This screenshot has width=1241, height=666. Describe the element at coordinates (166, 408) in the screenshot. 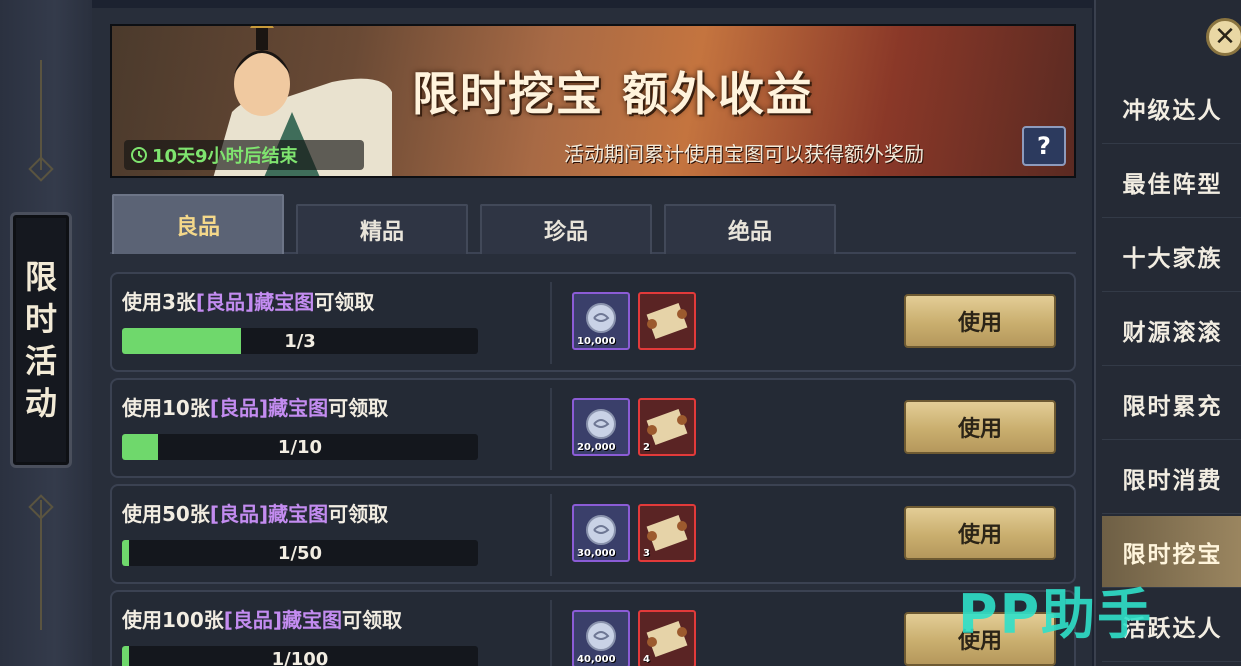

I see `task-prefix: 使用10张` at that location.